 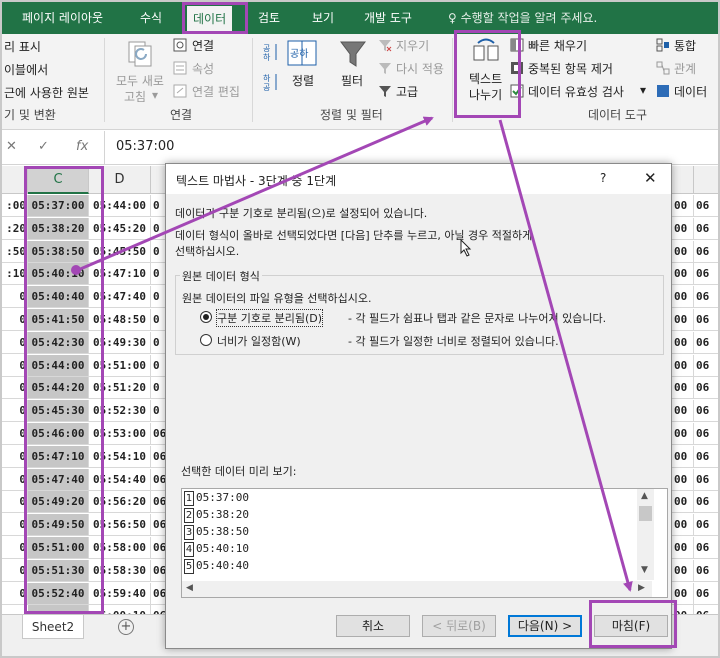 What do you see at coordinates (565, 355) in the screenshot?
I see `arrow-to-finish-button` at bounding box center [565, 355].